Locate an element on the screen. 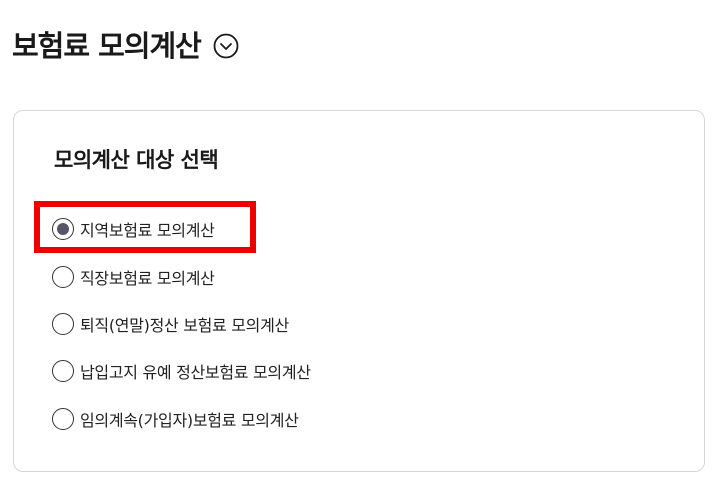 The width and height of the screenshot is (722, 499). radio-option-workplace: 직장보험료 모의계산 is located at coordinates (133, 277).